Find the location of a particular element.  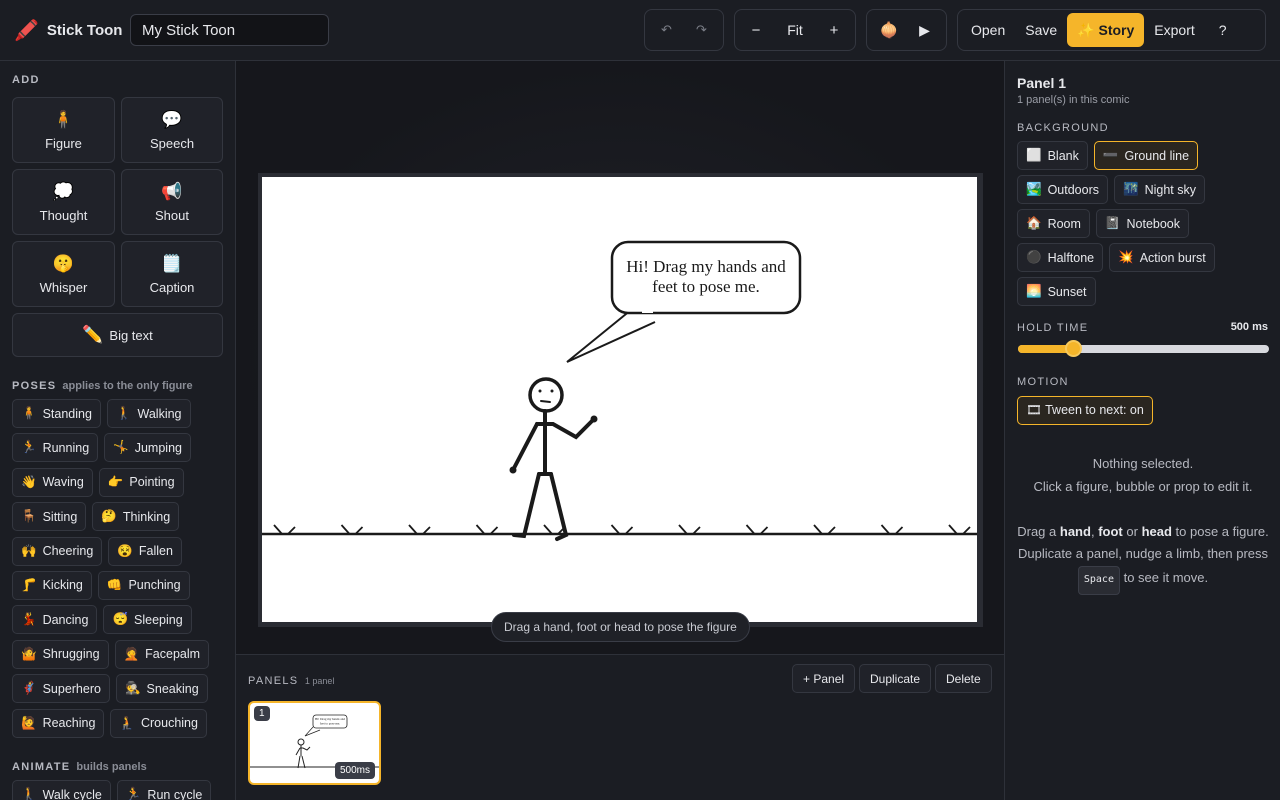

pose-label: Cheering is located at coordinates (68, 551).